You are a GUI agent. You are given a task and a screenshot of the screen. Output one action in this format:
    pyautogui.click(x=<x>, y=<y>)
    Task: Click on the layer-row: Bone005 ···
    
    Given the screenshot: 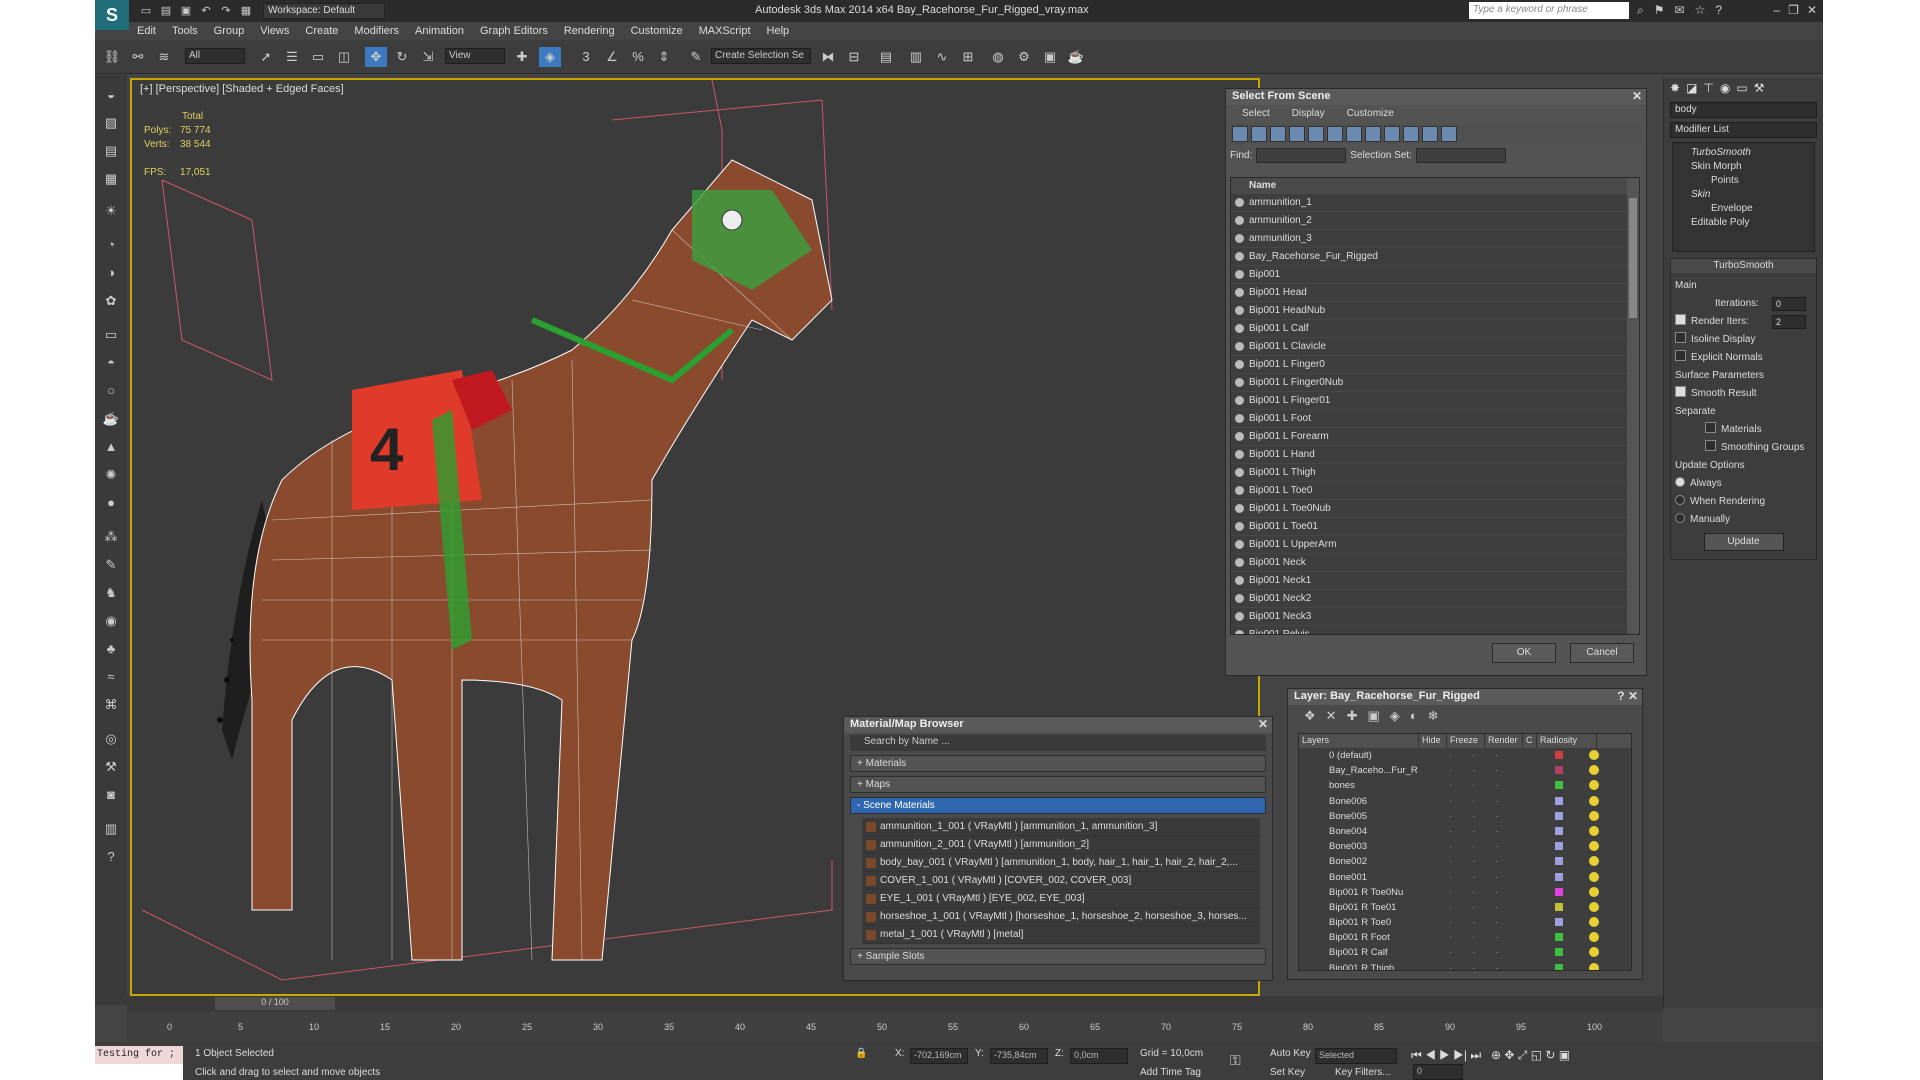 What is the action you would take?
    pyautogui.click(x=1465, y=816)
    